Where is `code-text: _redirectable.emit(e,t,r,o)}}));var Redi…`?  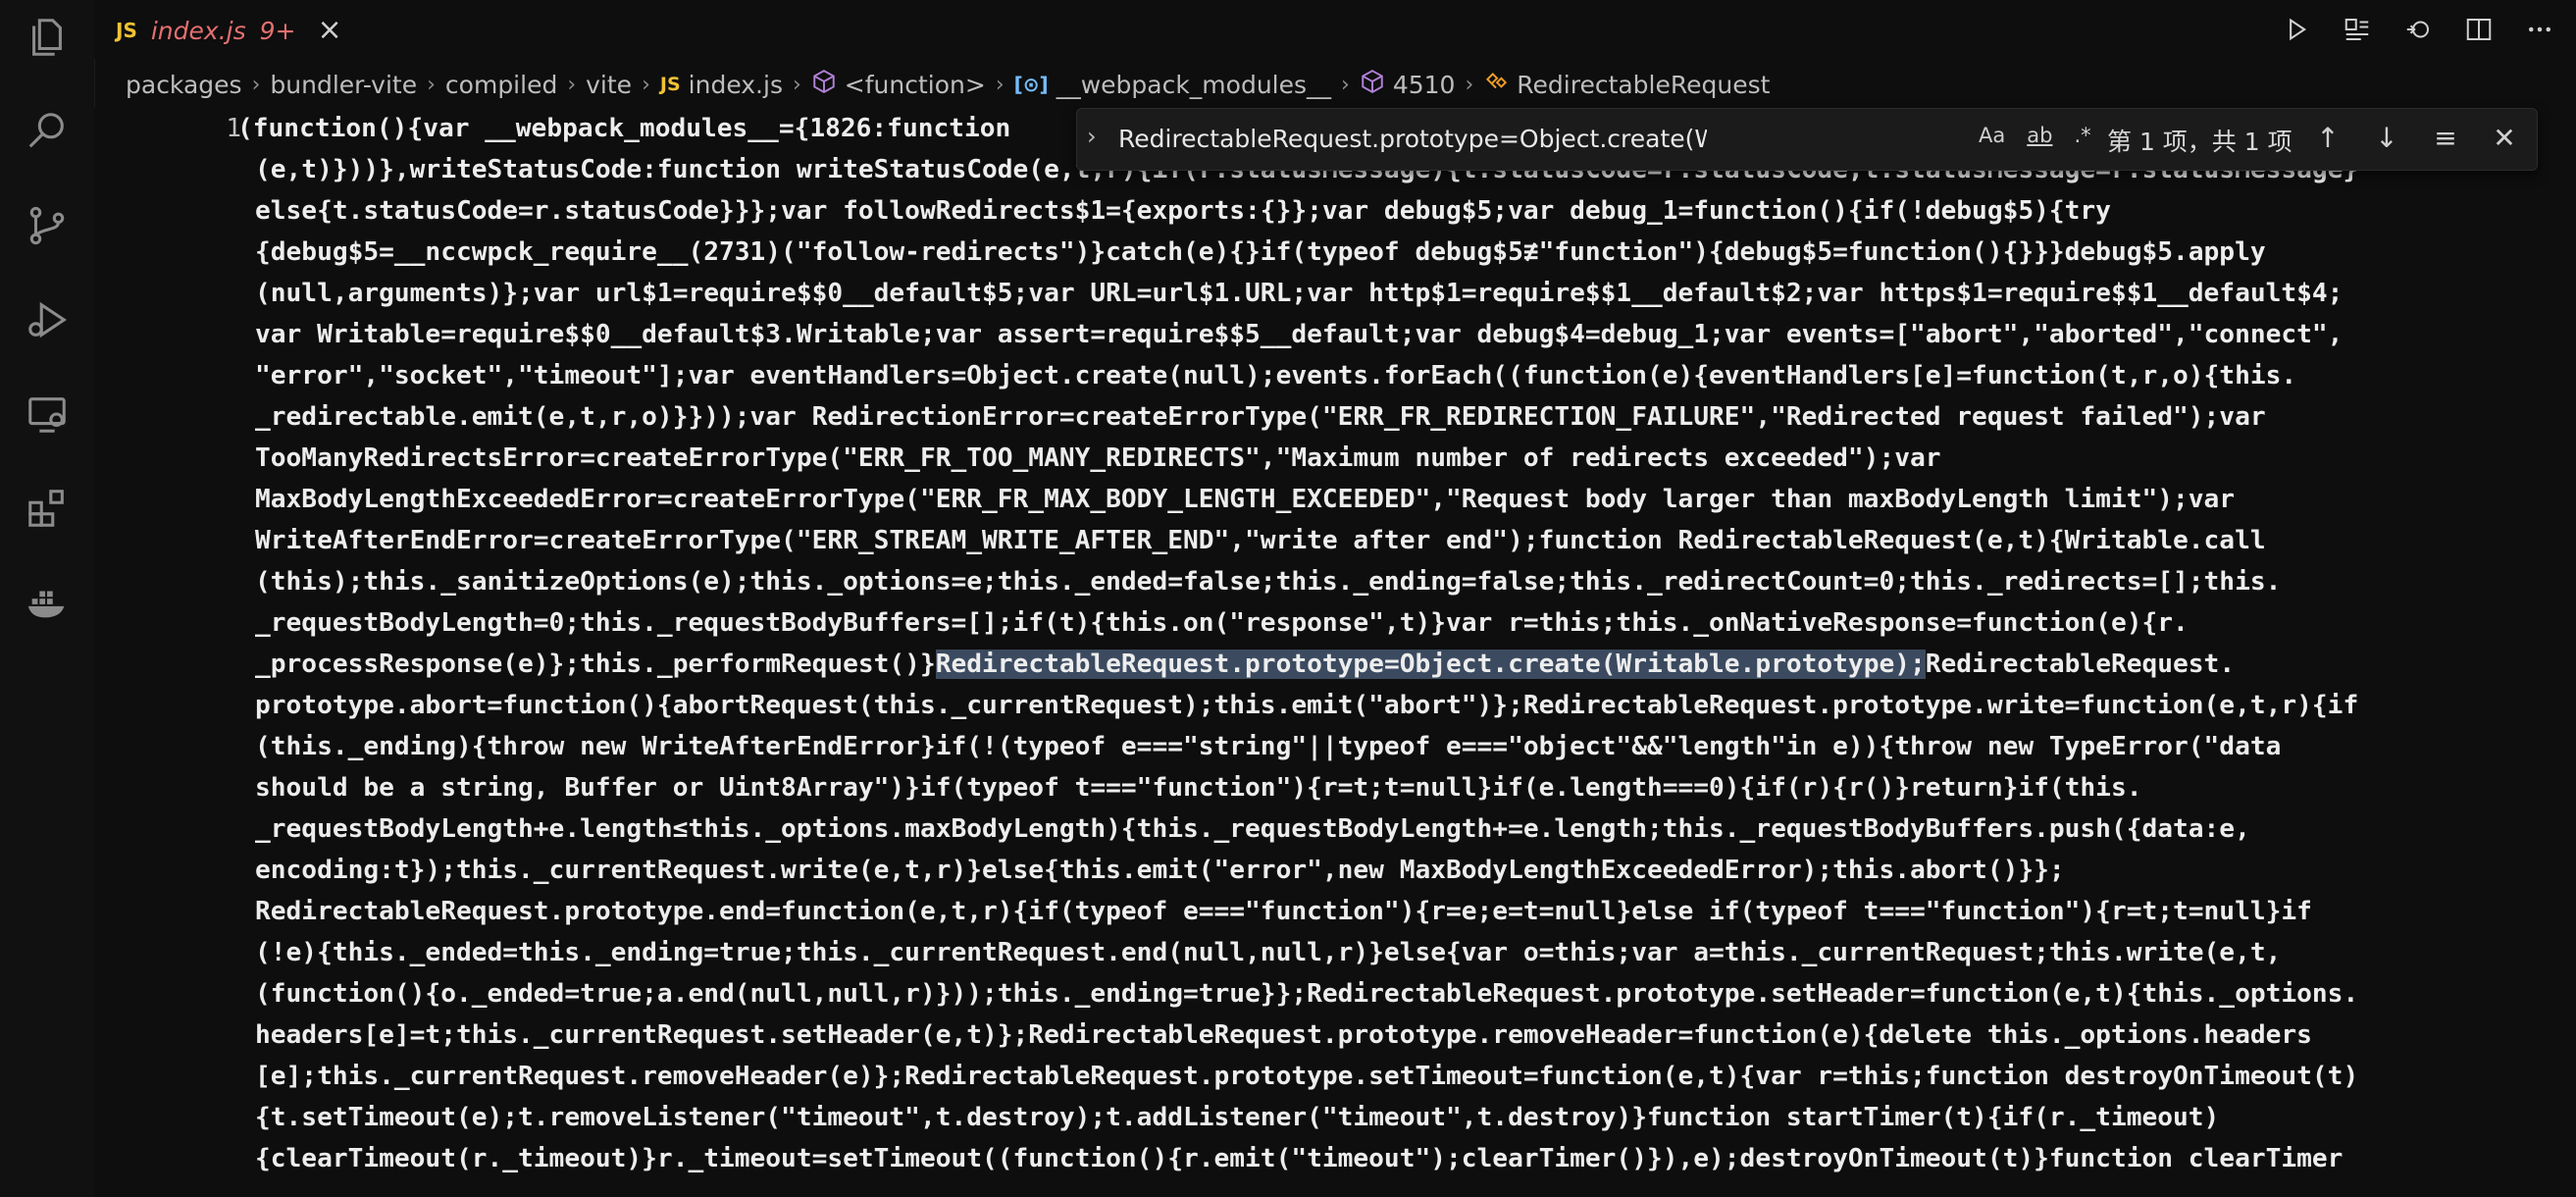
code-text: _redirectable.emit(e,t,r,o)}}));var Redi… is located at coordinates (1260, 417).